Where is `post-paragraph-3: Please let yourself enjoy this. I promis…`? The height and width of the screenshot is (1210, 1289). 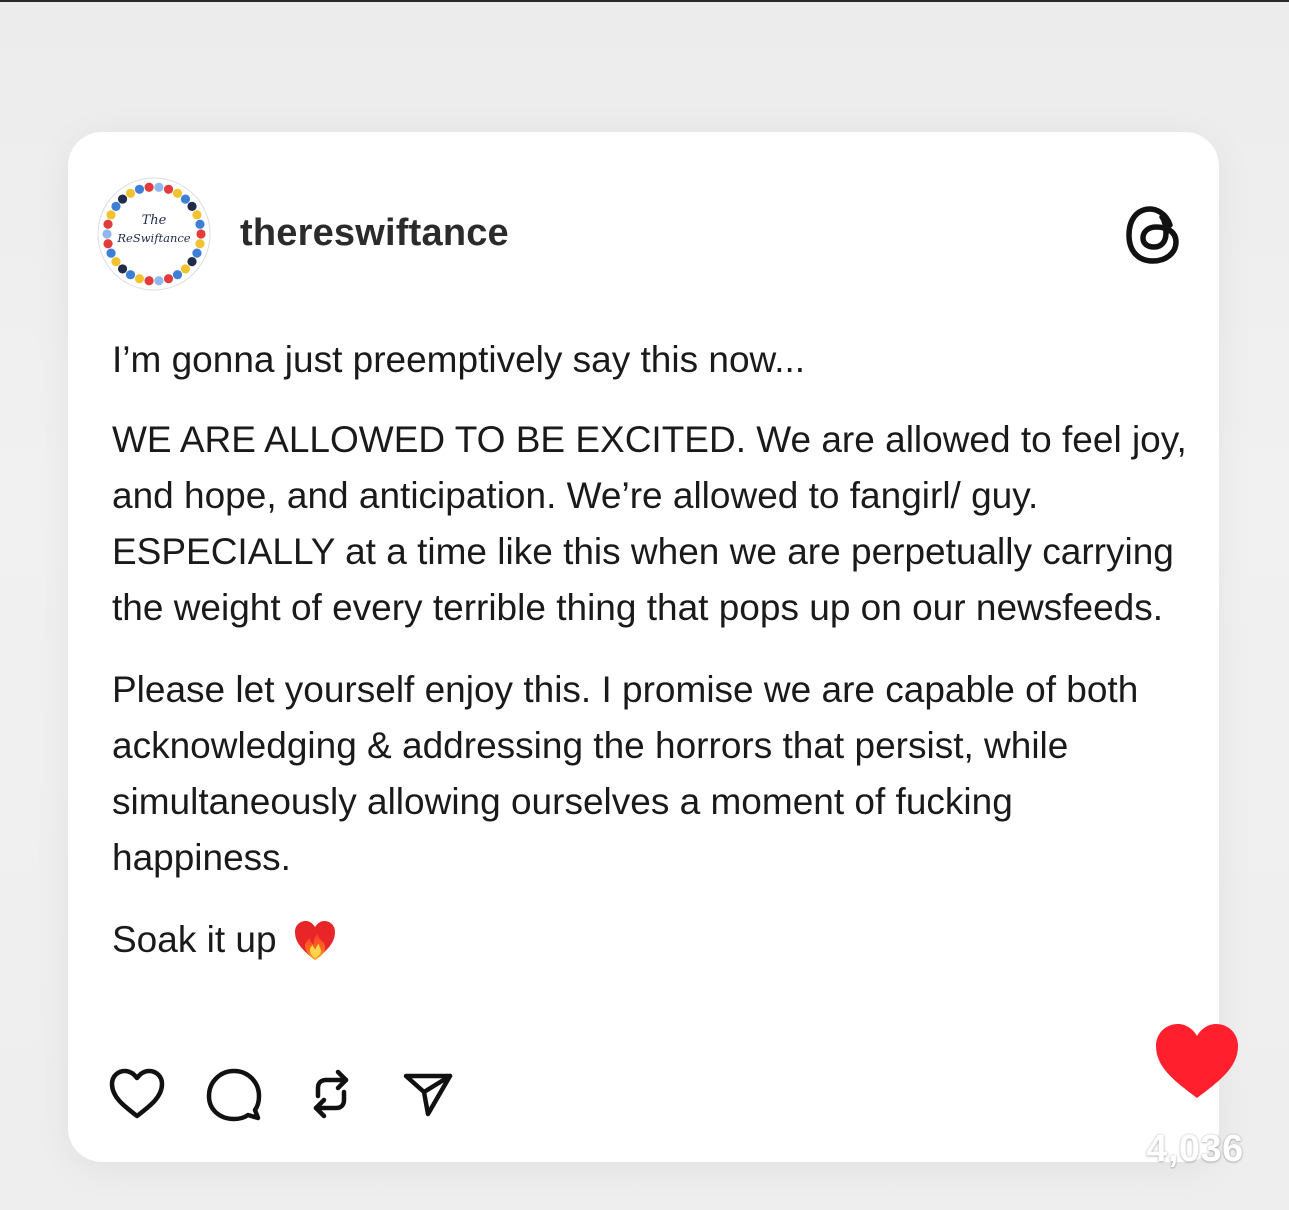
post-paragraph-3: Please let yourself enjoy this. I promis… is located at coordinates (625, 773).